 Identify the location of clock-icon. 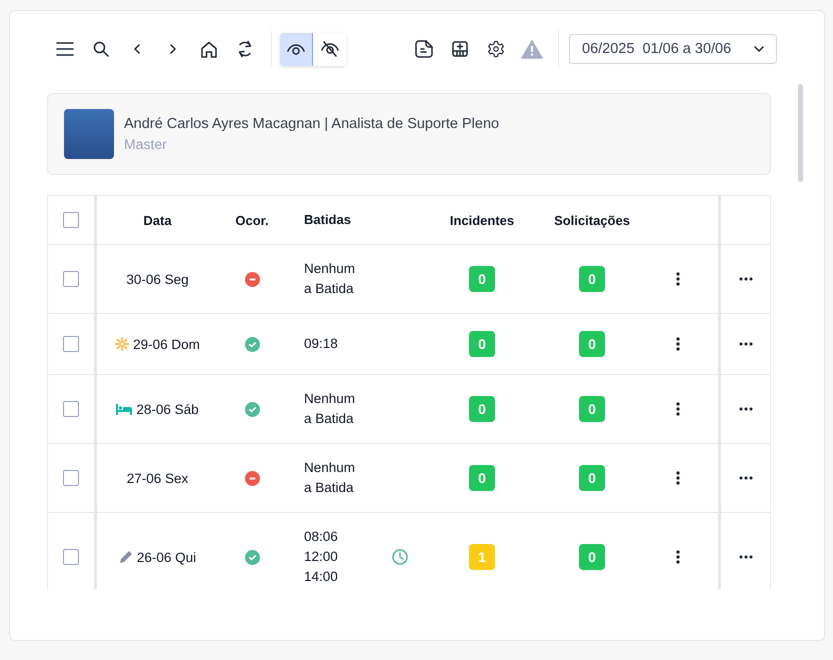
(400, 557).